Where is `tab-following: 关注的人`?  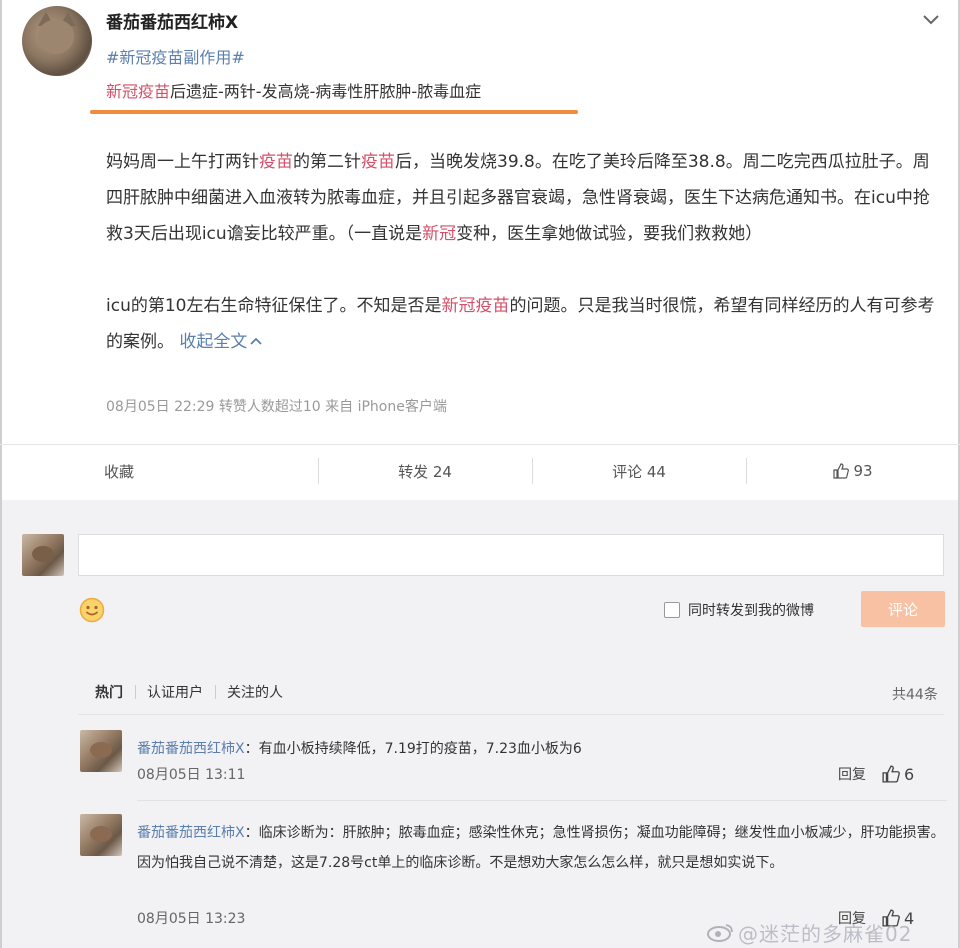
tab-following: 关注的人 is located at coordinates (255, 692).